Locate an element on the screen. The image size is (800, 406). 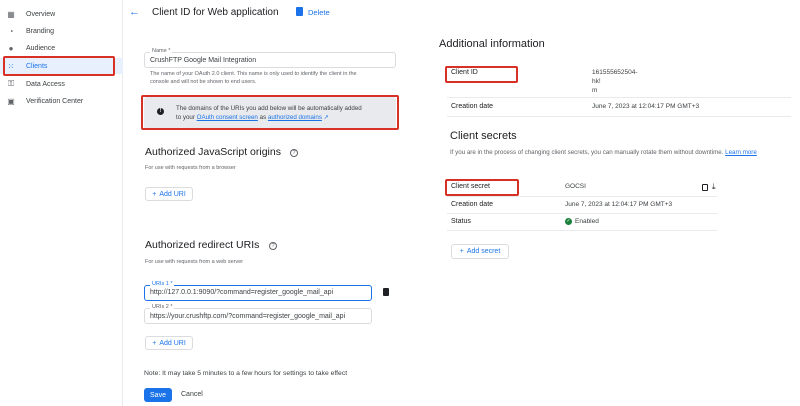
sidebar-item-branding: ◔ Branding is located at coordinates (61, 31).